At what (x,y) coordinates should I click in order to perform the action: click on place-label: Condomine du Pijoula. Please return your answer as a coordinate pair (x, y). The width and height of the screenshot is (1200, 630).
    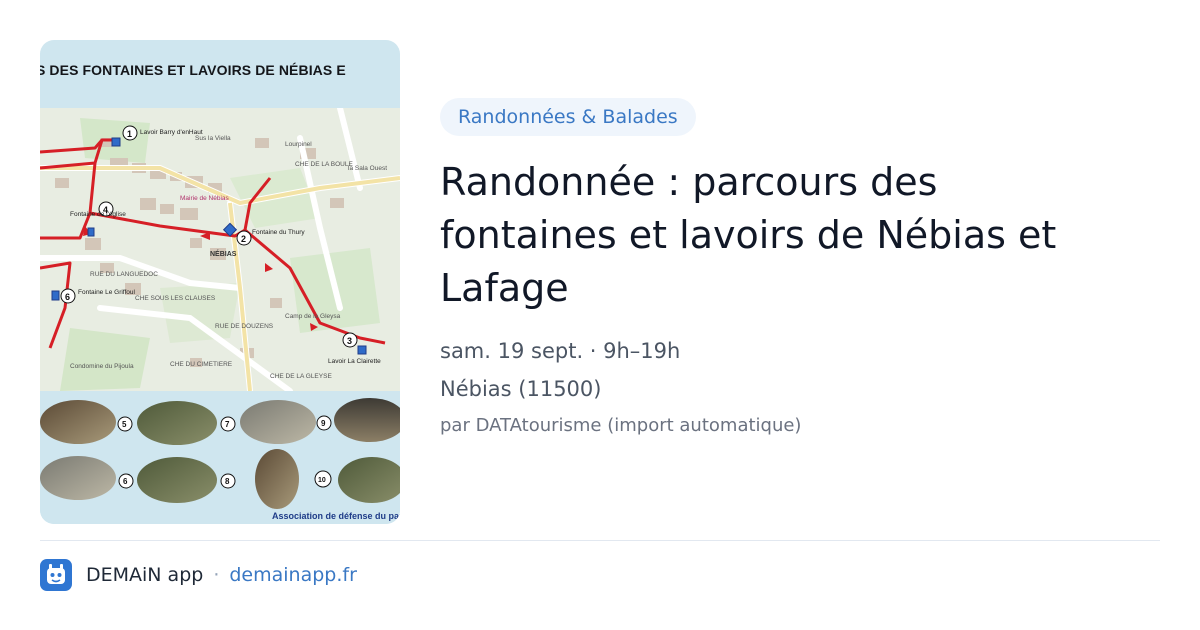
    Looking at the image, I should click on (102, 366).